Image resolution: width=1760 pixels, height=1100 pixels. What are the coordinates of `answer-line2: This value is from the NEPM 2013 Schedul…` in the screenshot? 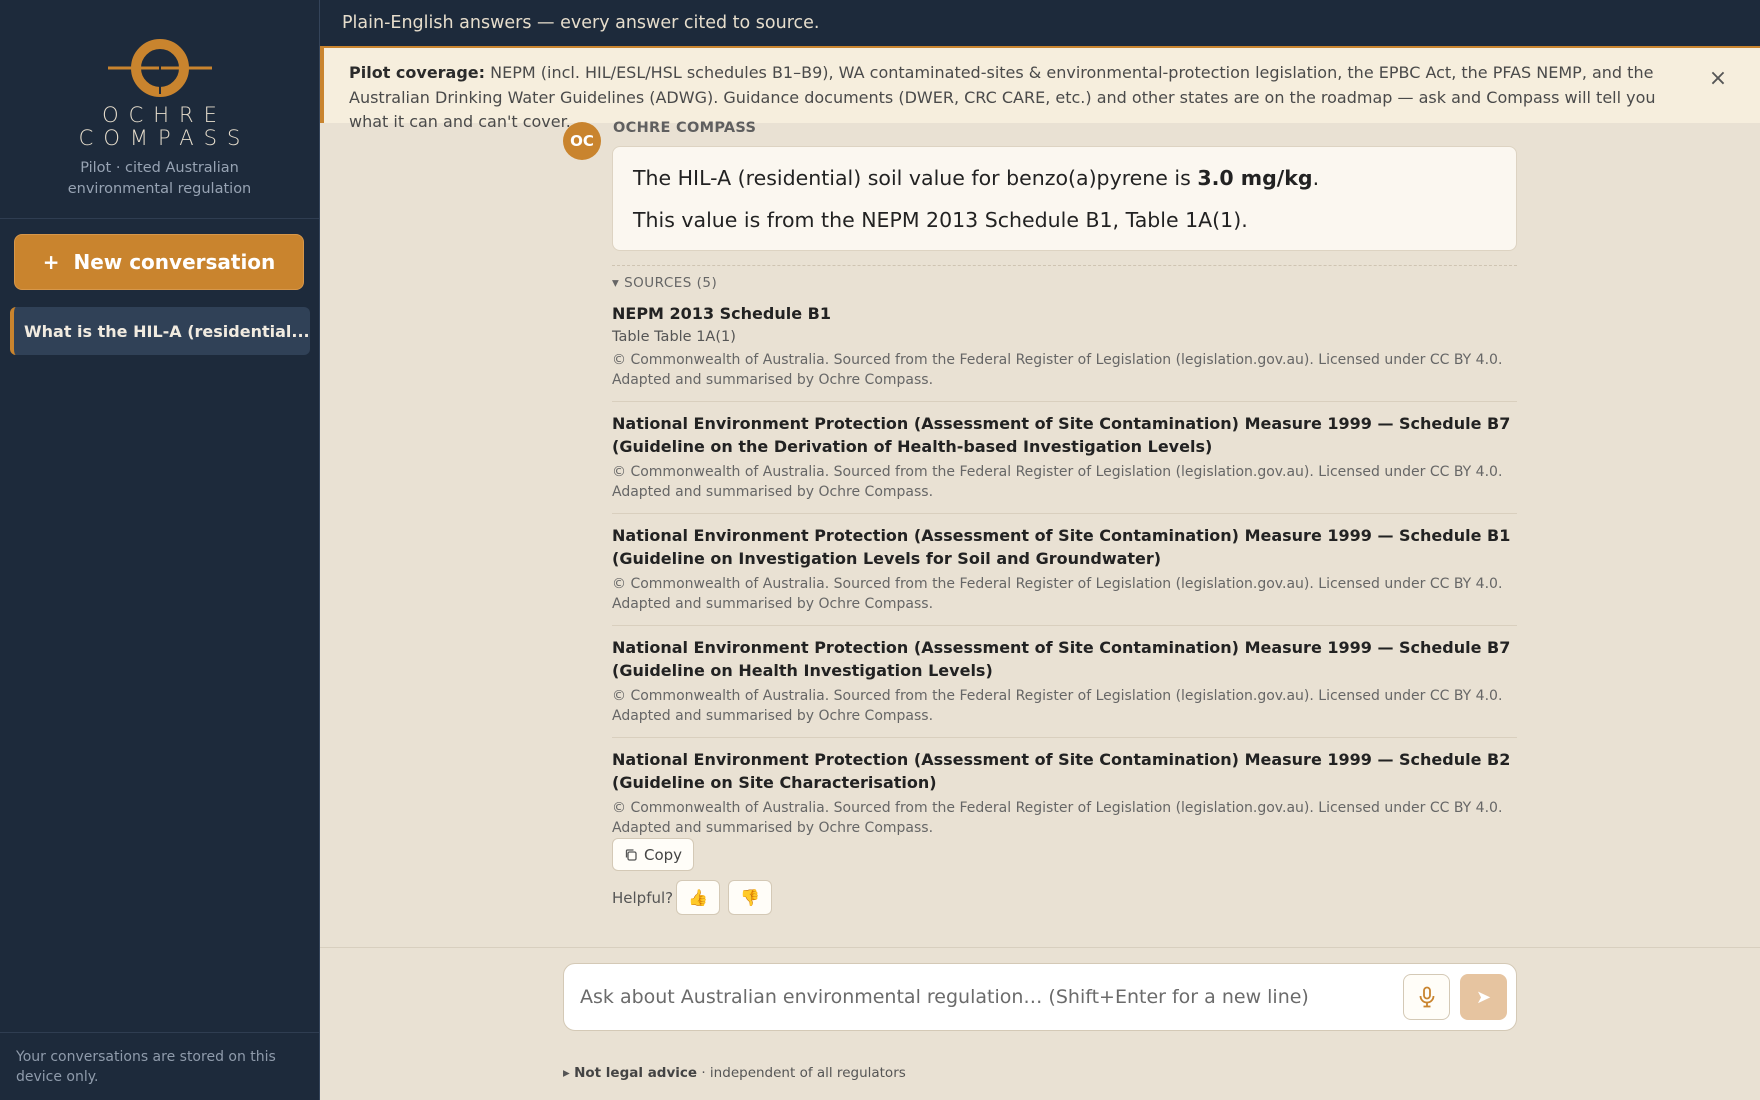 It's located at (940, 220).